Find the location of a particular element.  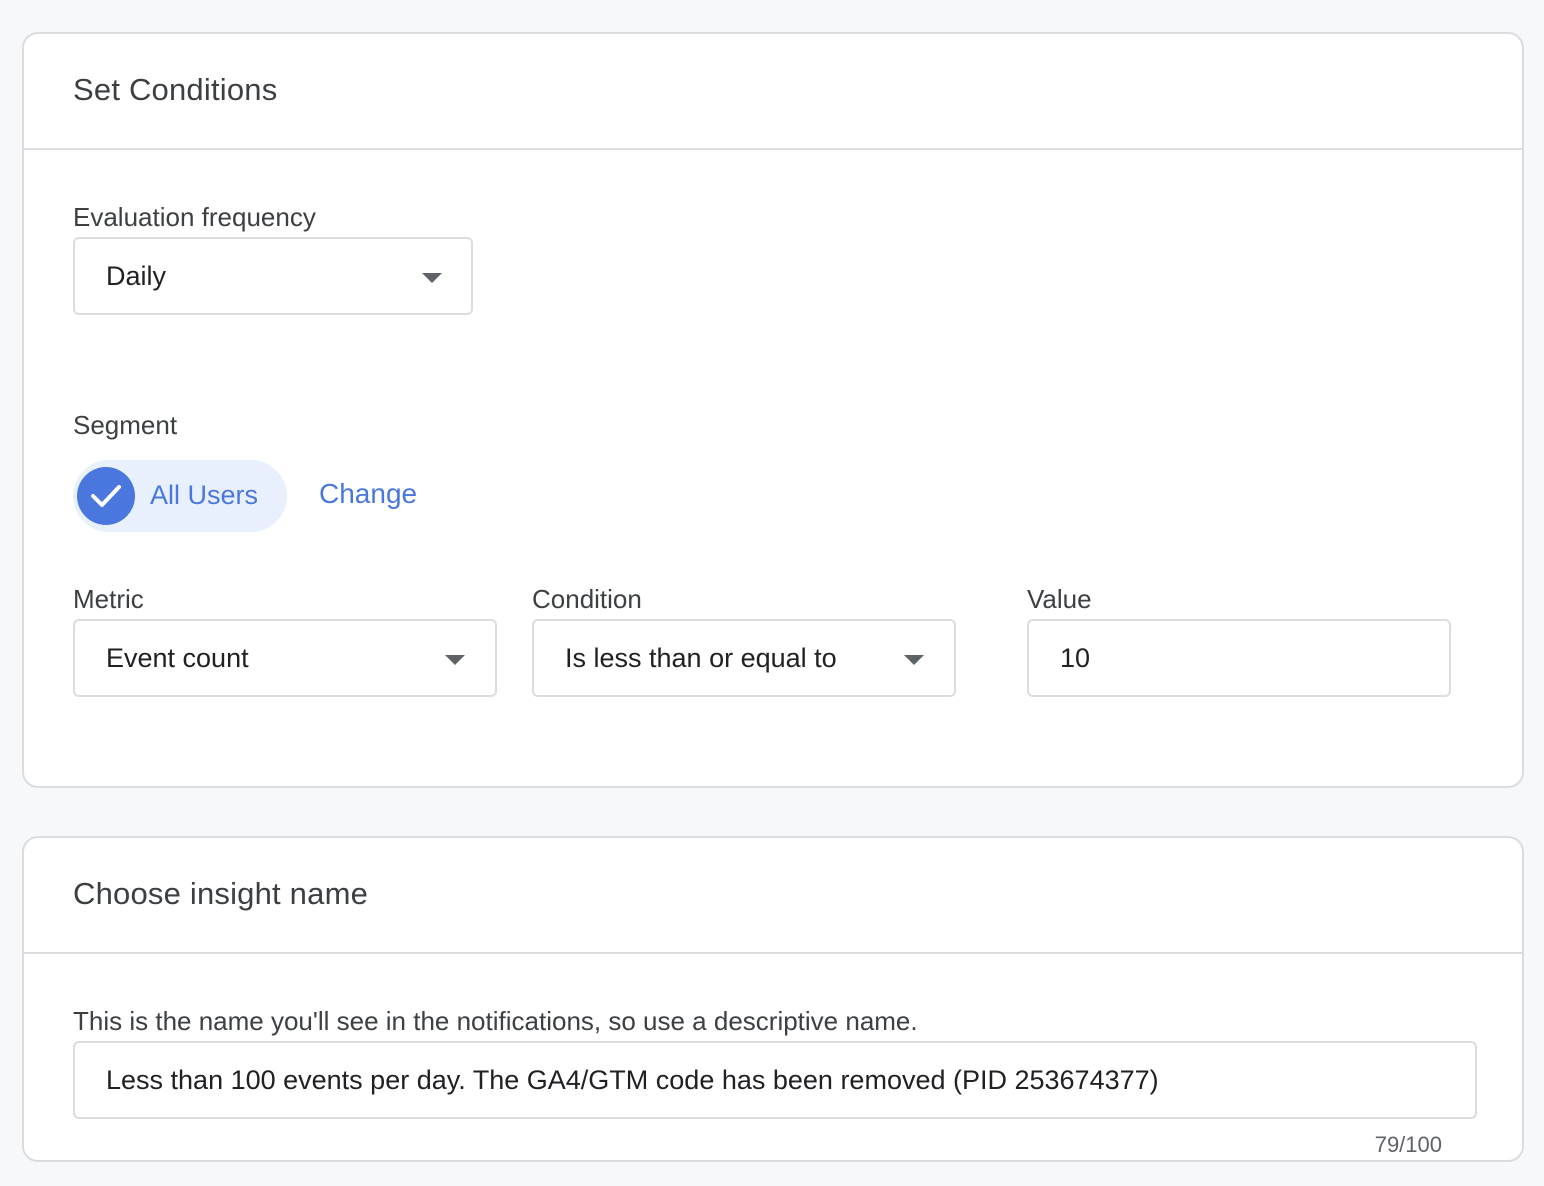

metric-value: Event count is located at coordinates (177, 658).